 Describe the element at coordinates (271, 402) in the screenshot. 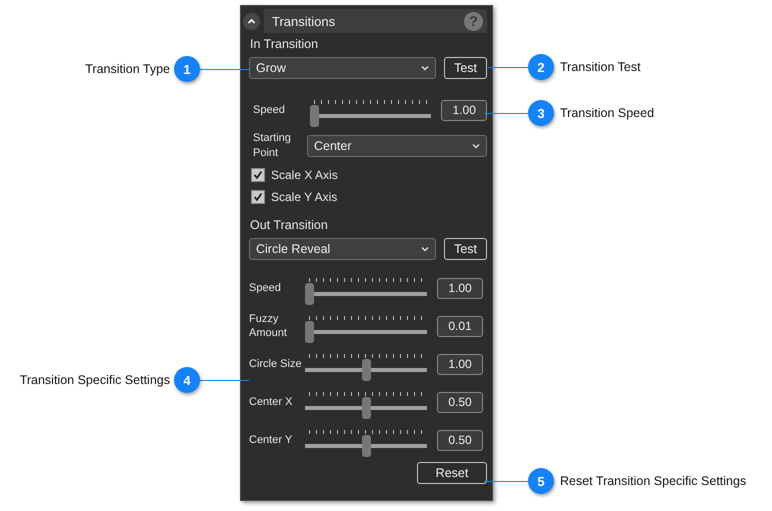

I see `slider-label: Center X` at that location.